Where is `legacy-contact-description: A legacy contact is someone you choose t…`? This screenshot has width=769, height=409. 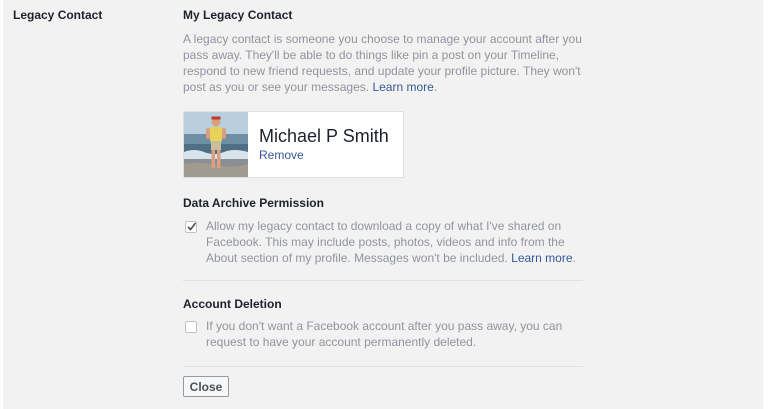 legacy-contact-description: A legacy contact is someone you choose t… is located at coordinates (382, 63).